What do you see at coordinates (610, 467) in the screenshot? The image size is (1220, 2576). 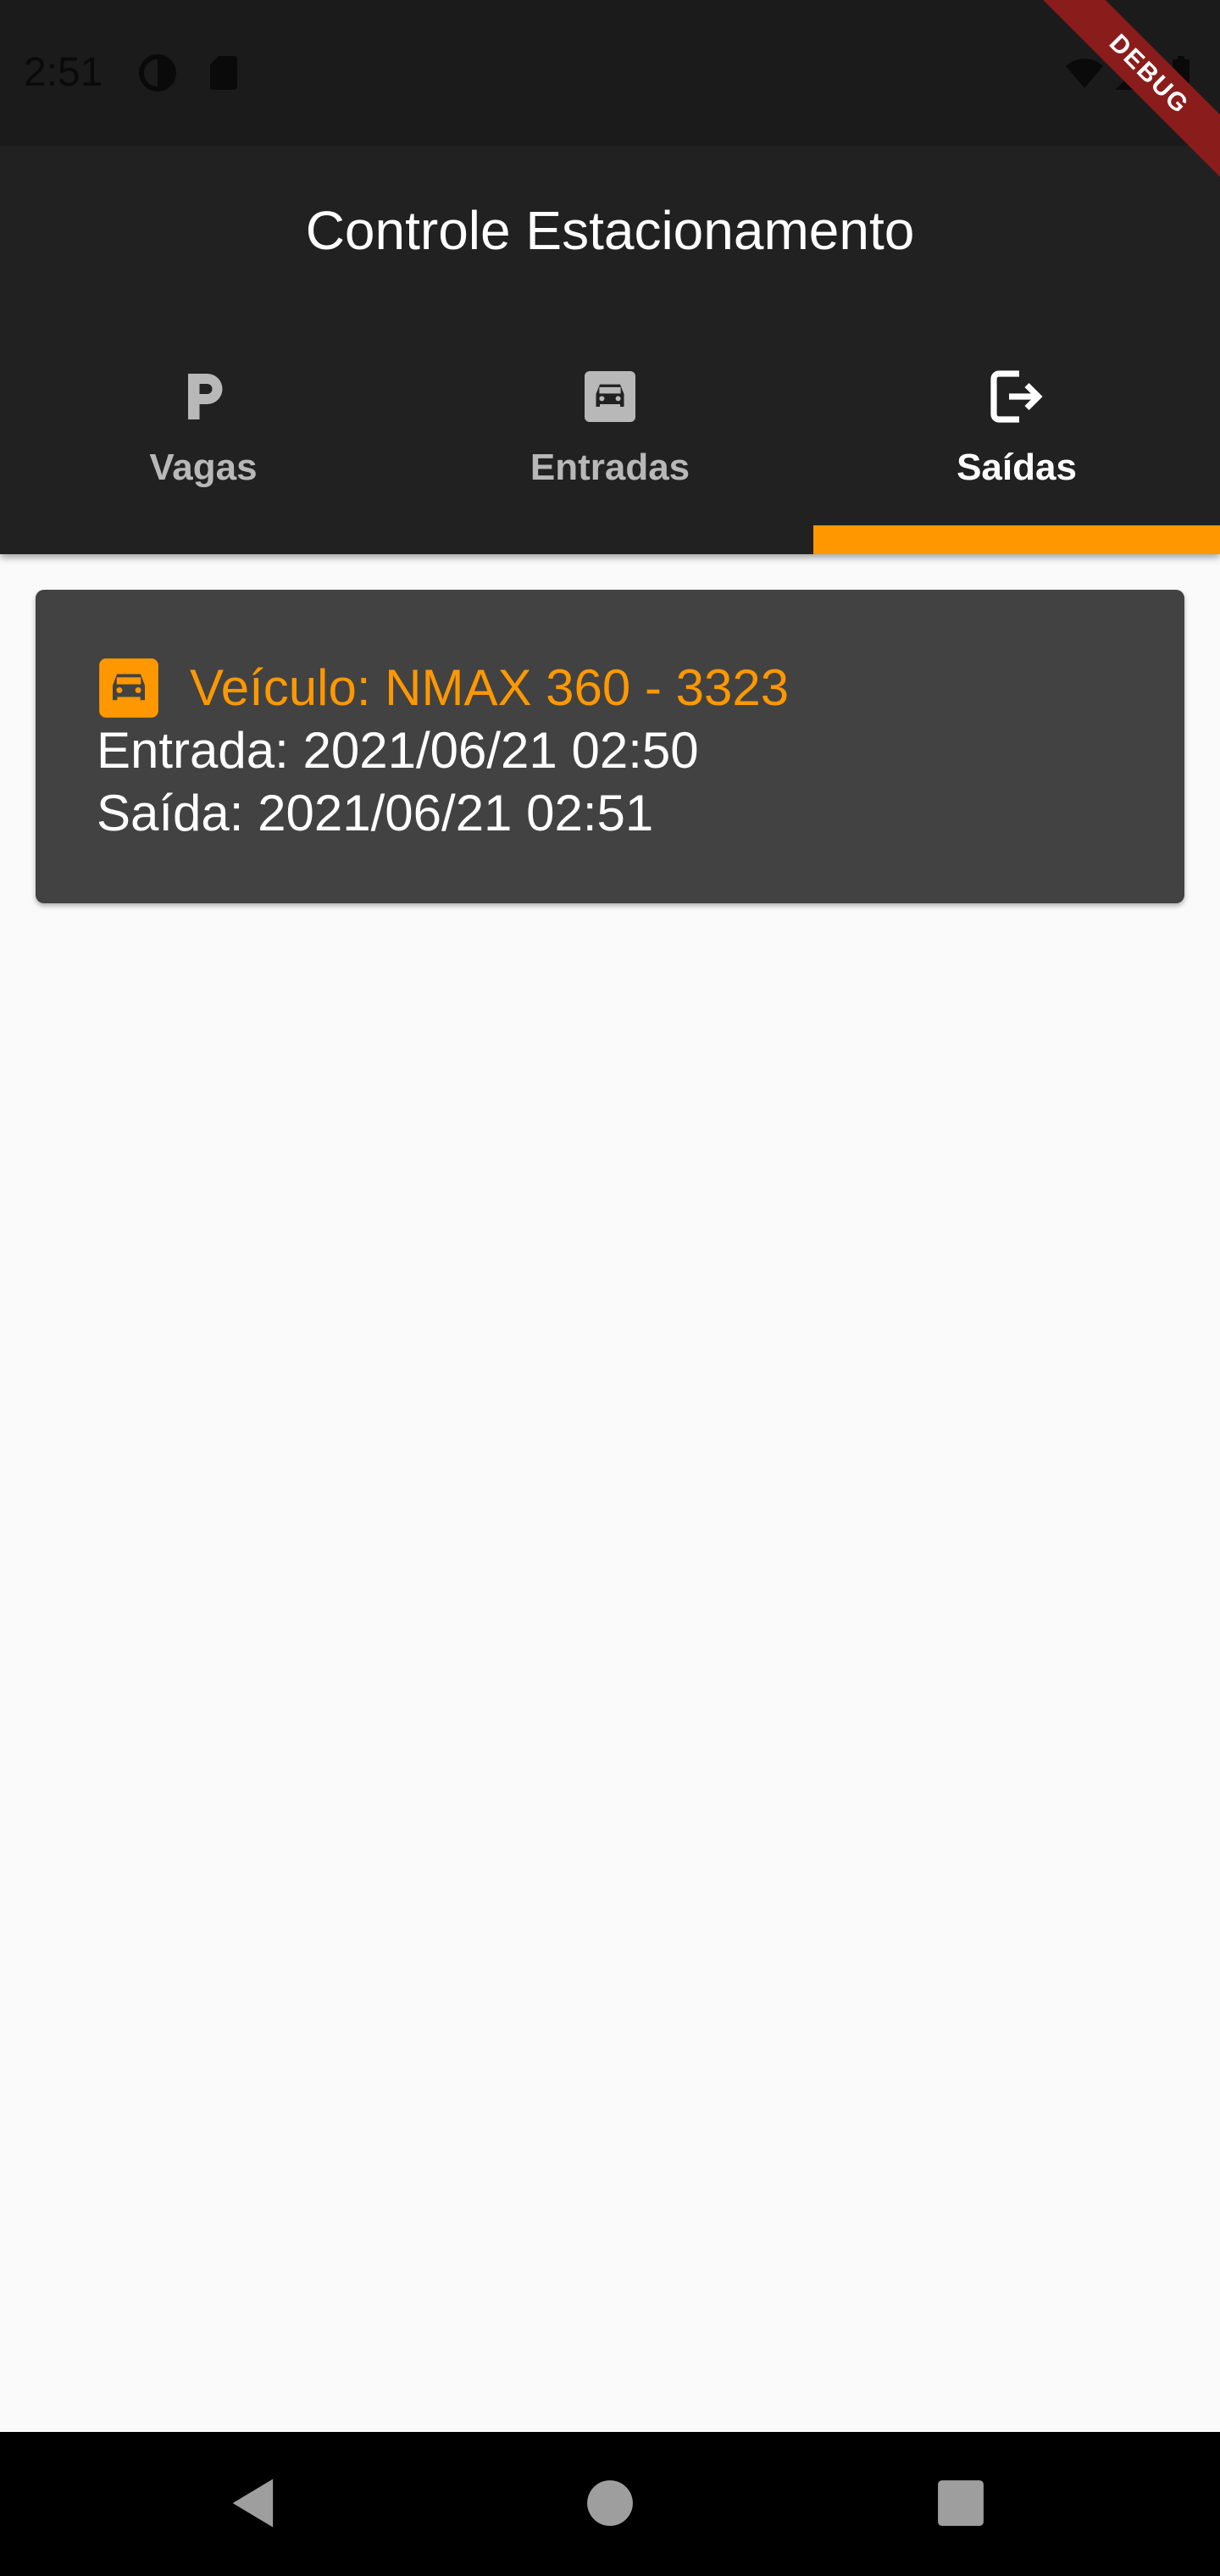 I see `tab-label-entradas: Entradas` at bounding box center [610, 467].